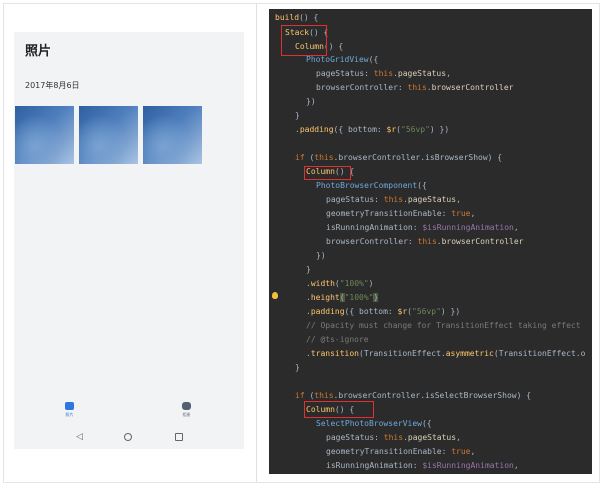 This screenshot has width=604, height=487. I want to click on photos-icon, so click(69, 406).